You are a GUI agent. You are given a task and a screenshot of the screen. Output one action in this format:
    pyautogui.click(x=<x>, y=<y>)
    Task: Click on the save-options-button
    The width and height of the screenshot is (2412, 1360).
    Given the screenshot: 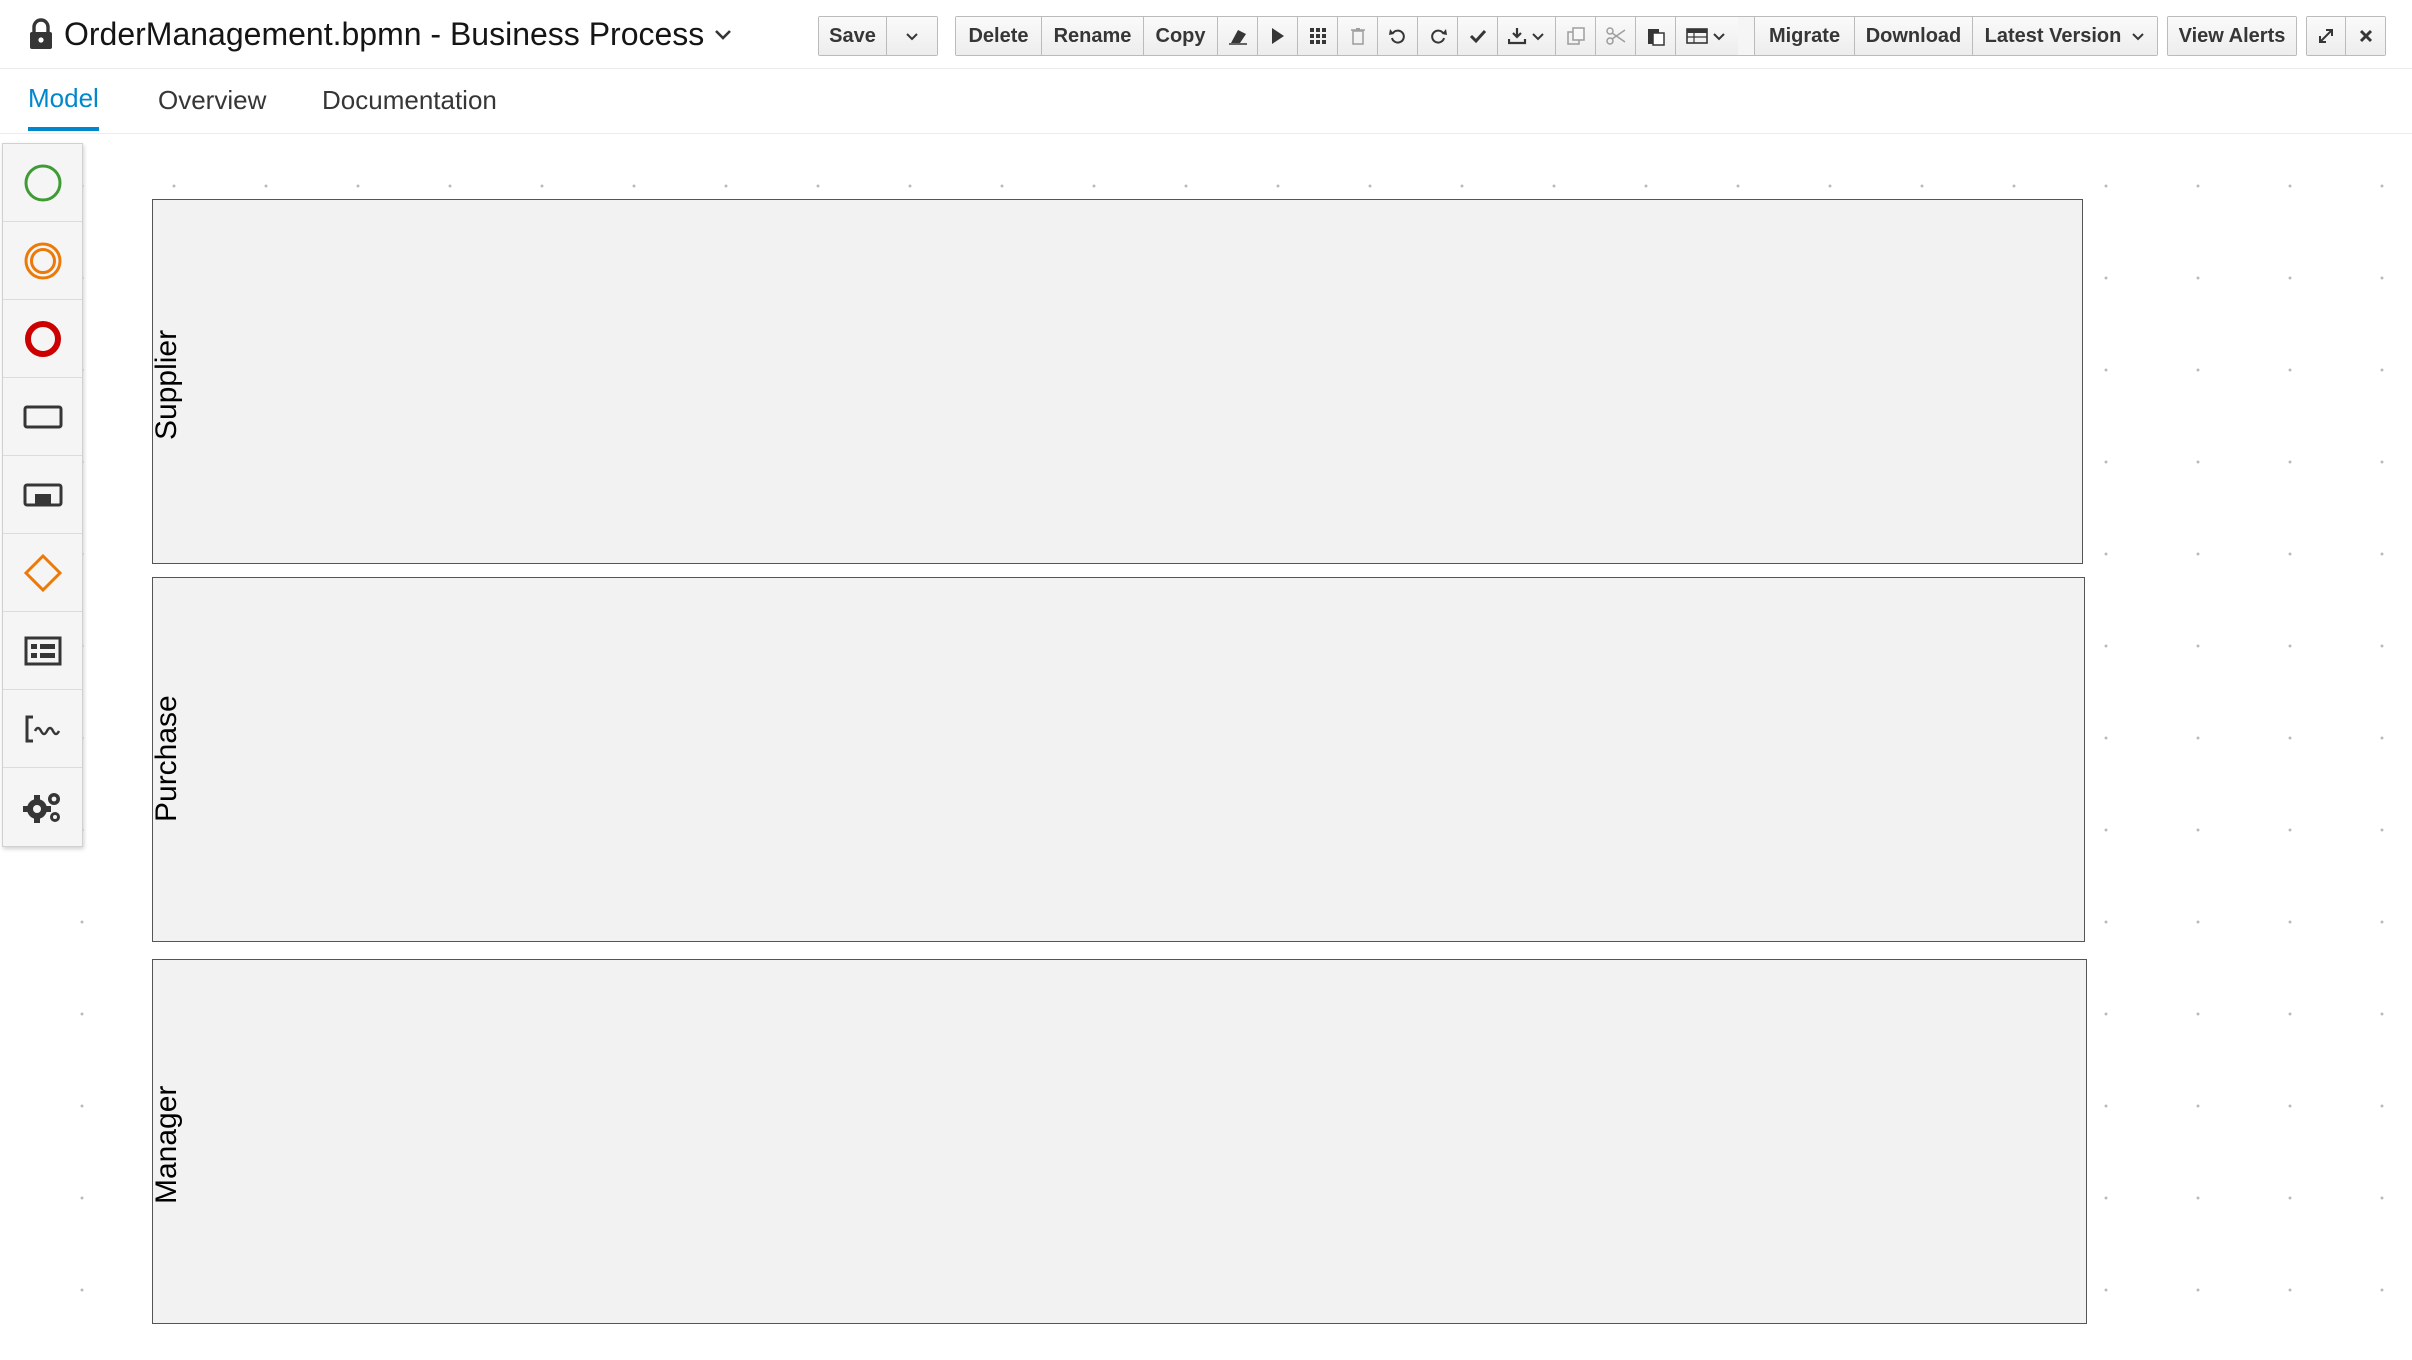 What is the action you would take?
    pyautogui.click(x=912, y=36)
    